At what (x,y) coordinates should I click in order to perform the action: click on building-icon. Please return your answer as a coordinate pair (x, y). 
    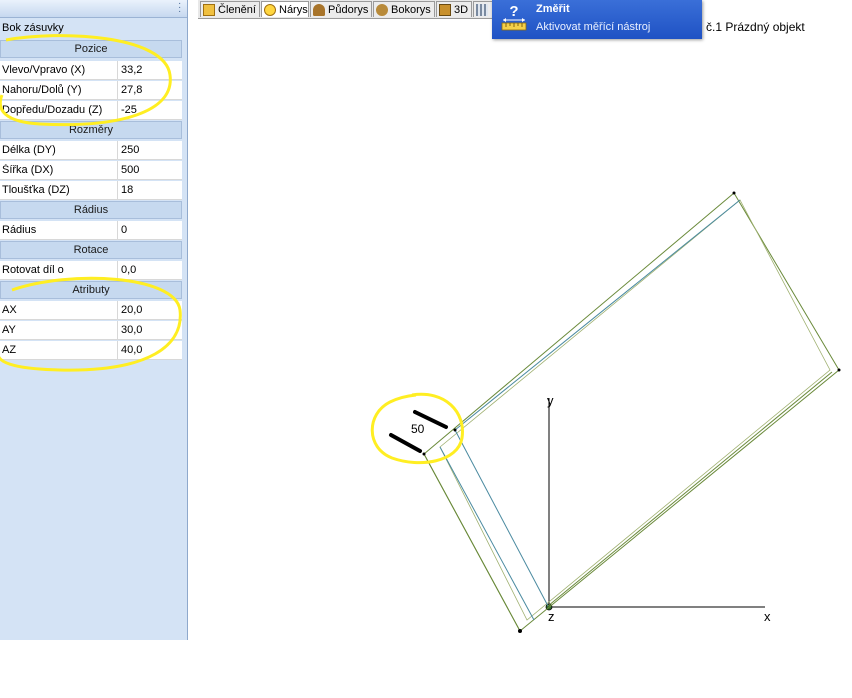
    Looking at the image, I should click on (482, 10).